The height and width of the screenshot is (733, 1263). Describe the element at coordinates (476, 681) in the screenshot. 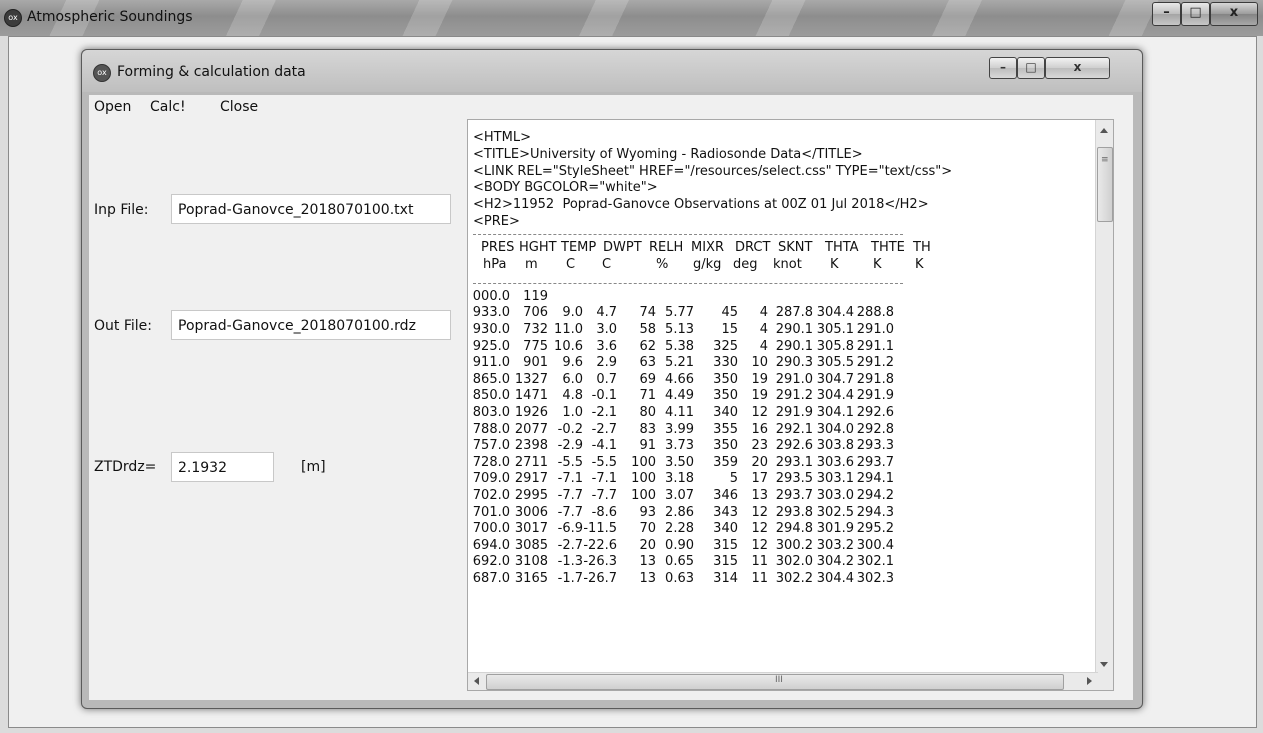

I see `scroll-left-arrow-icon` at that location.